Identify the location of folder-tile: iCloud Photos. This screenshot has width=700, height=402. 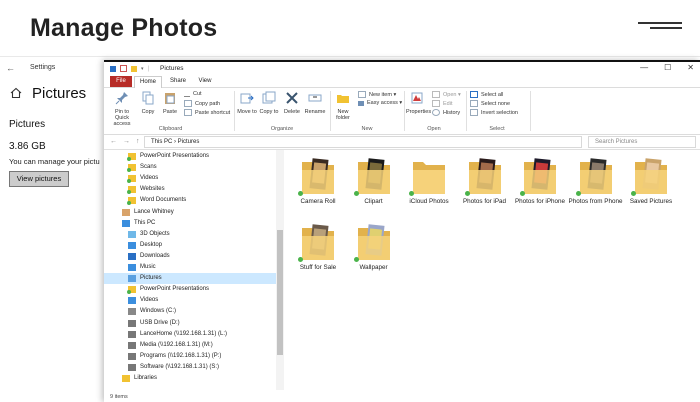
(429, 181).